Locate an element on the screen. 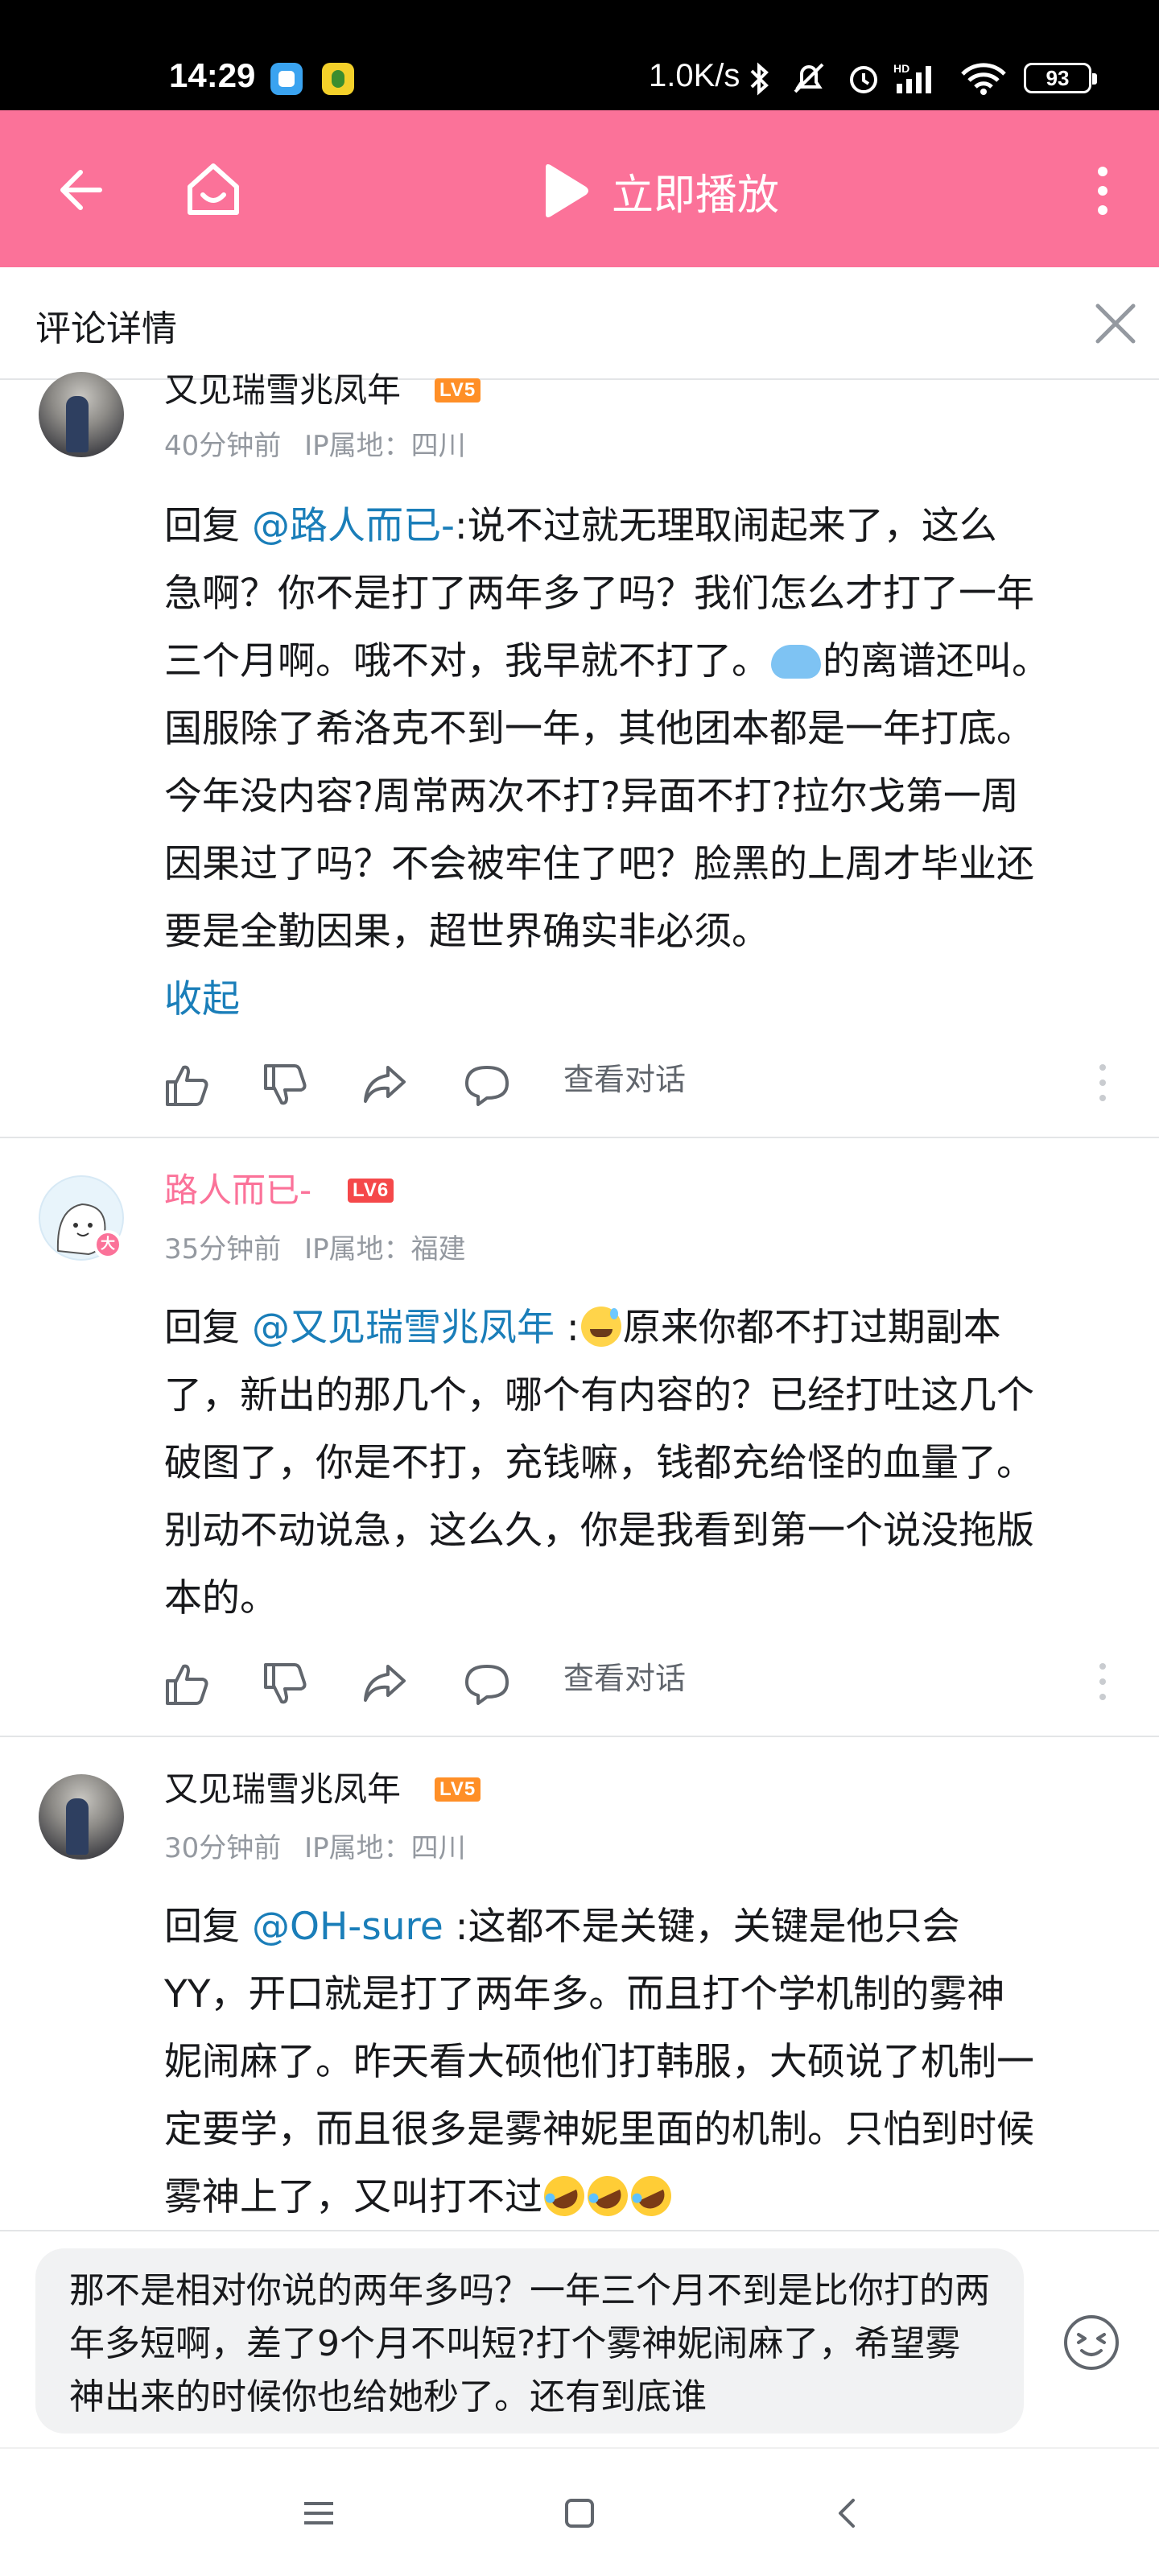  panel-title: 评论详情 is located at coordinates (106, 328).